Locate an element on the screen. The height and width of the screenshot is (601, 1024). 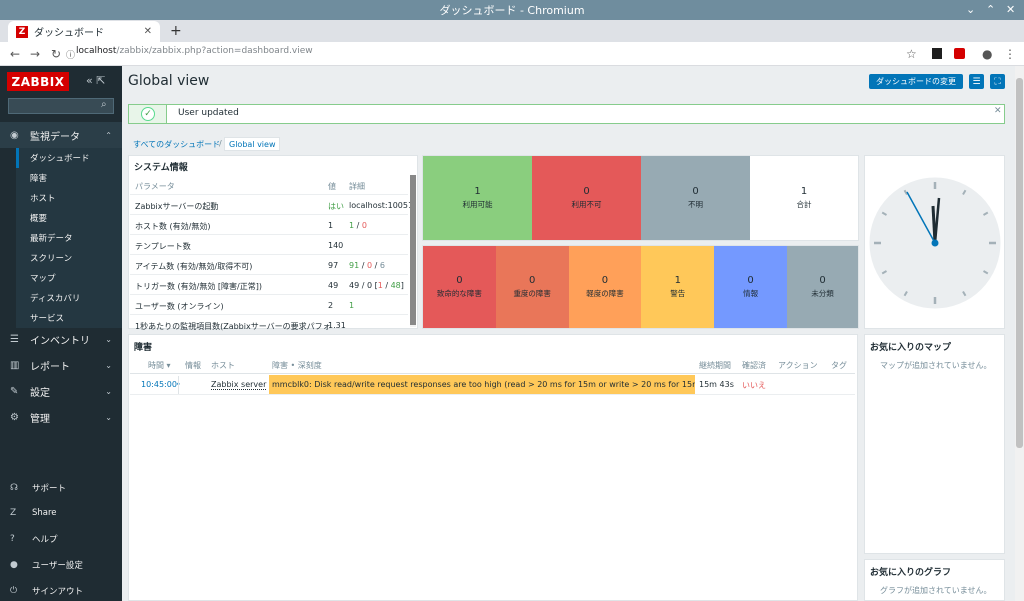
close-window-icon: ✕ is located at coordinates (1010, 9).